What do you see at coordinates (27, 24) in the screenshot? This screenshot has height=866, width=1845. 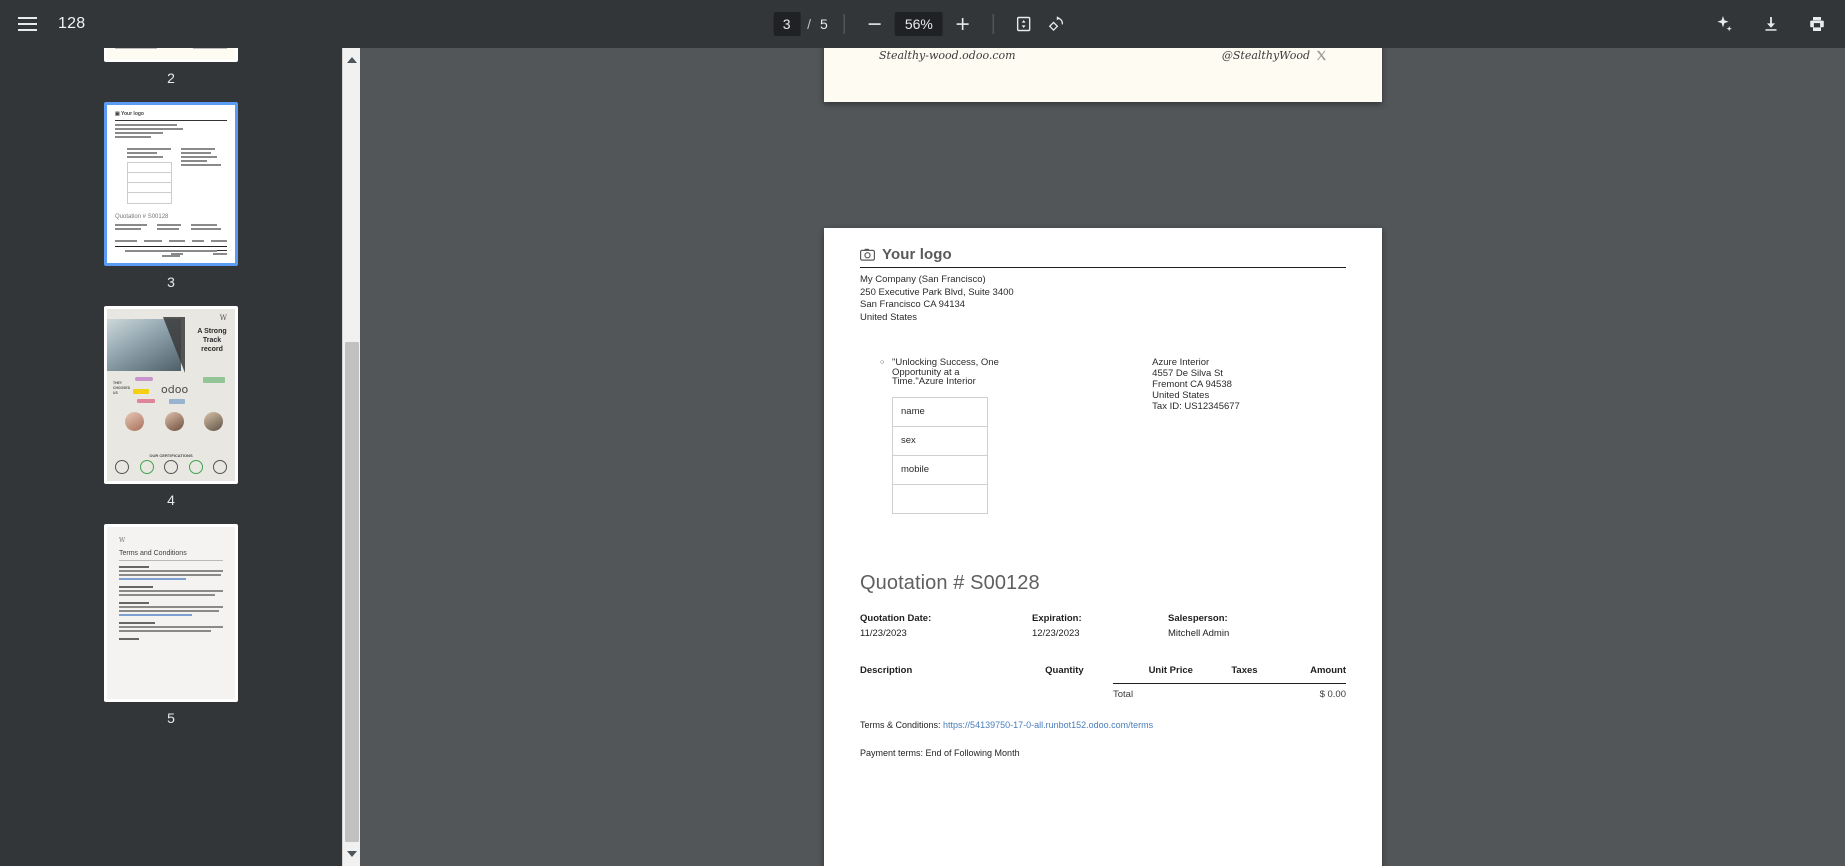 I see `hamburger-menu-icon` at bounding box center [27, 24].